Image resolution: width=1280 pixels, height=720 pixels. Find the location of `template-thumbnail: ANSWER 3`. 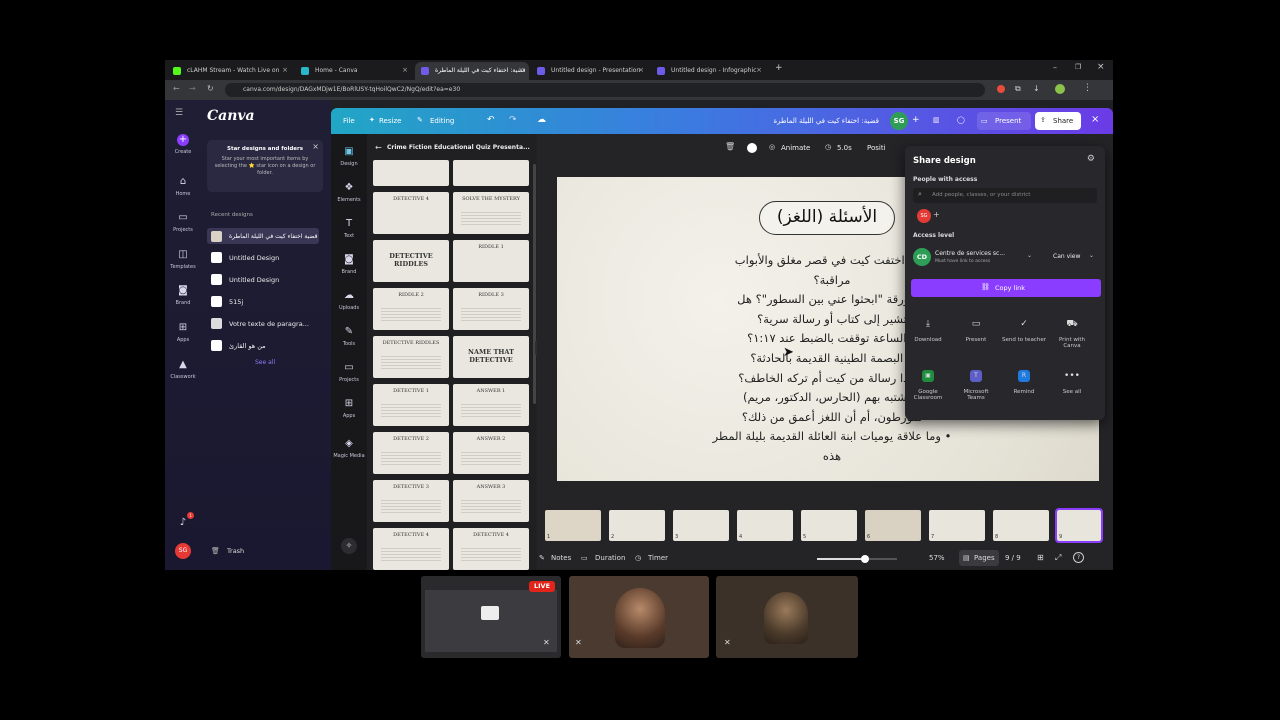

template-thumbnail: ANSWER 3 is located at coordinates (491, 501).